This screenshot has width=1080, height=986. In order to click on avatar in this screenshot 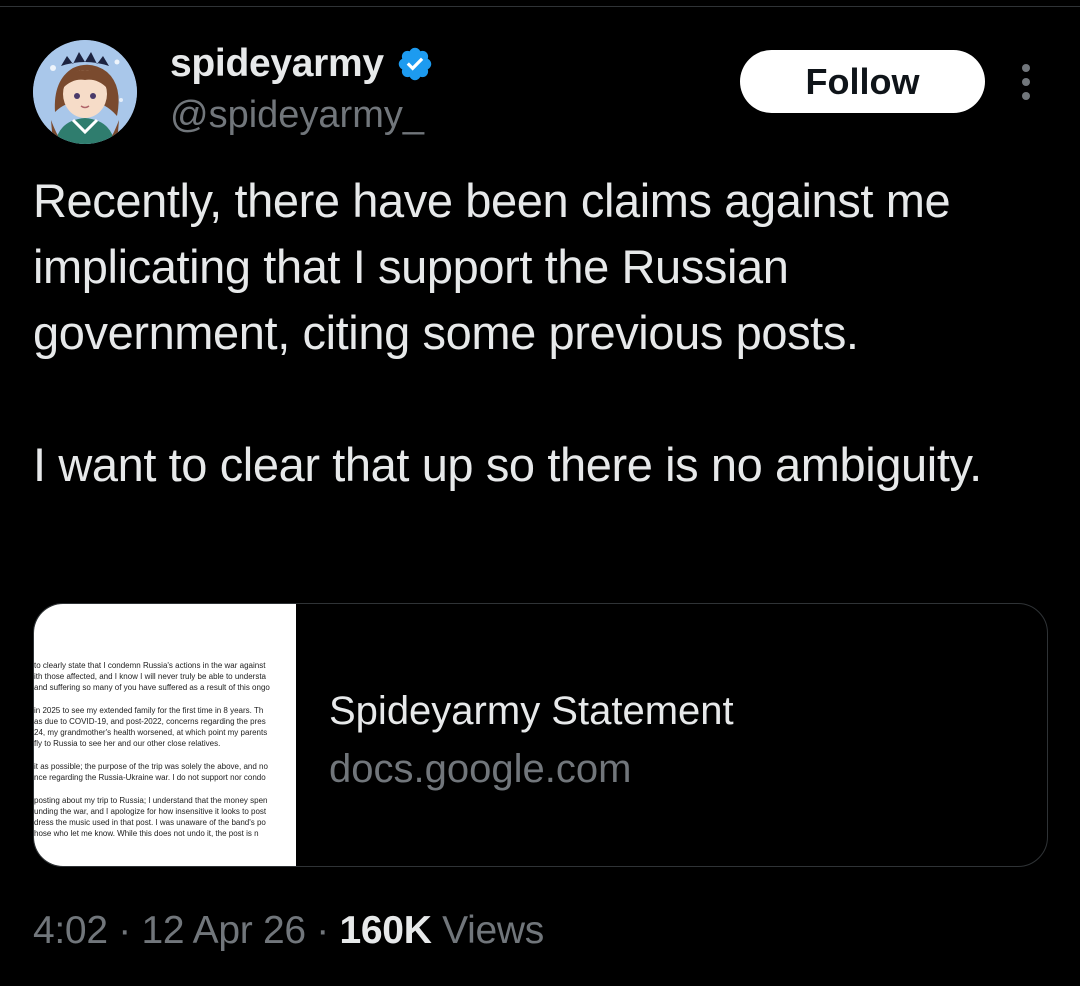, I will do `click(85, 92)`.